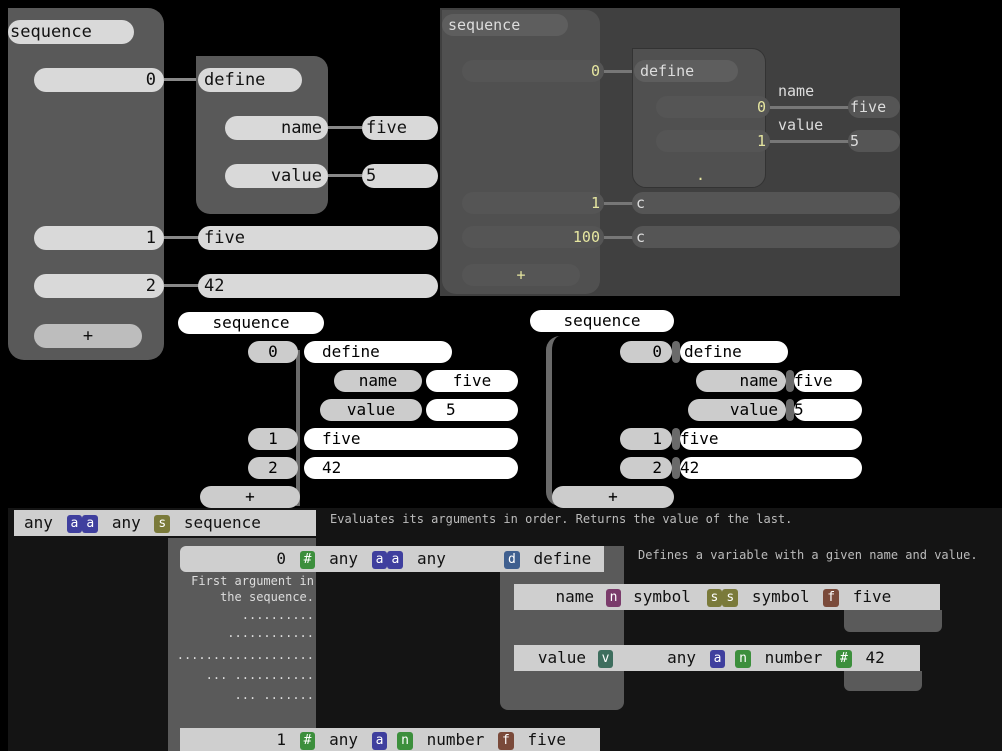 The image size is (1002, 751). Describe the element at coordinates (893, 621) in the screenshot. I see `name-value-box` at that location.